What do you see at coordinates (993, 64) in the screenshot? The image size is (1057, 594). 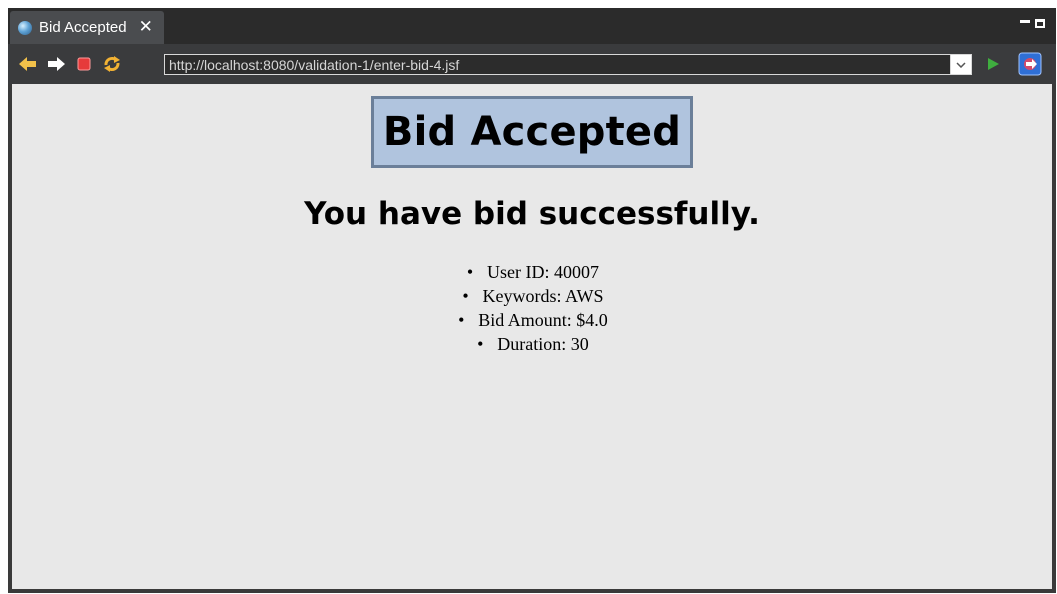 I see `go-play-icon` at bounding box center [993, 64].